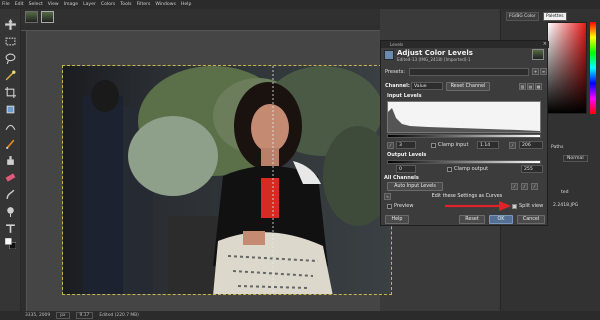 The image size is (600, 320). What do you see at coordinates (565, 205) in the screenshot?
I see `layer-name: 2.2418.JPG` at bounding box center [565, 205].